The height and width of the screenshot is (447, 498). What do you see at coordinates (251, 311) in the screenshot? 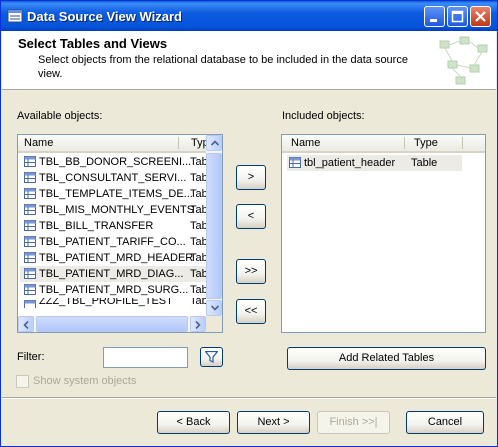
I see `remove-all-button: <<` at bounding box center [251, 311].